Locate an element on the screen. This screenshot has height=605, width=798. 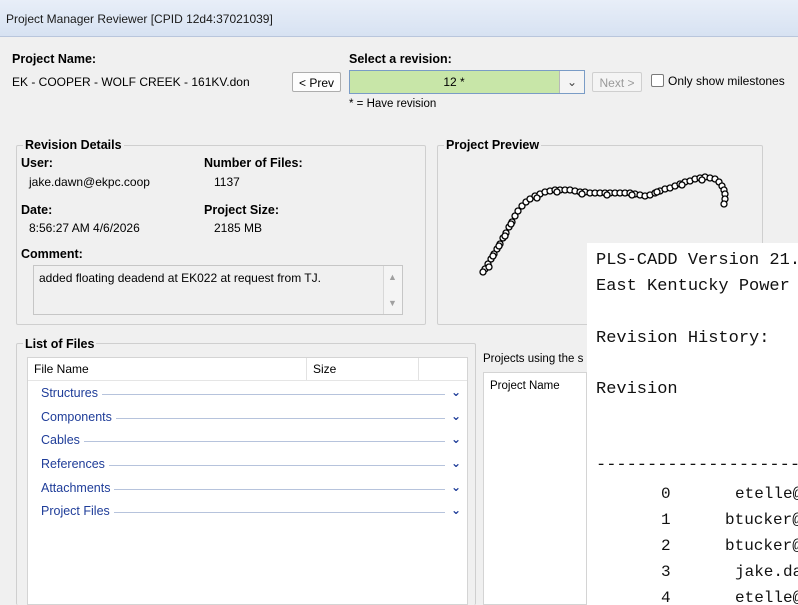
projects-using-label: Projects using the s is located at coordinates (533, 359).